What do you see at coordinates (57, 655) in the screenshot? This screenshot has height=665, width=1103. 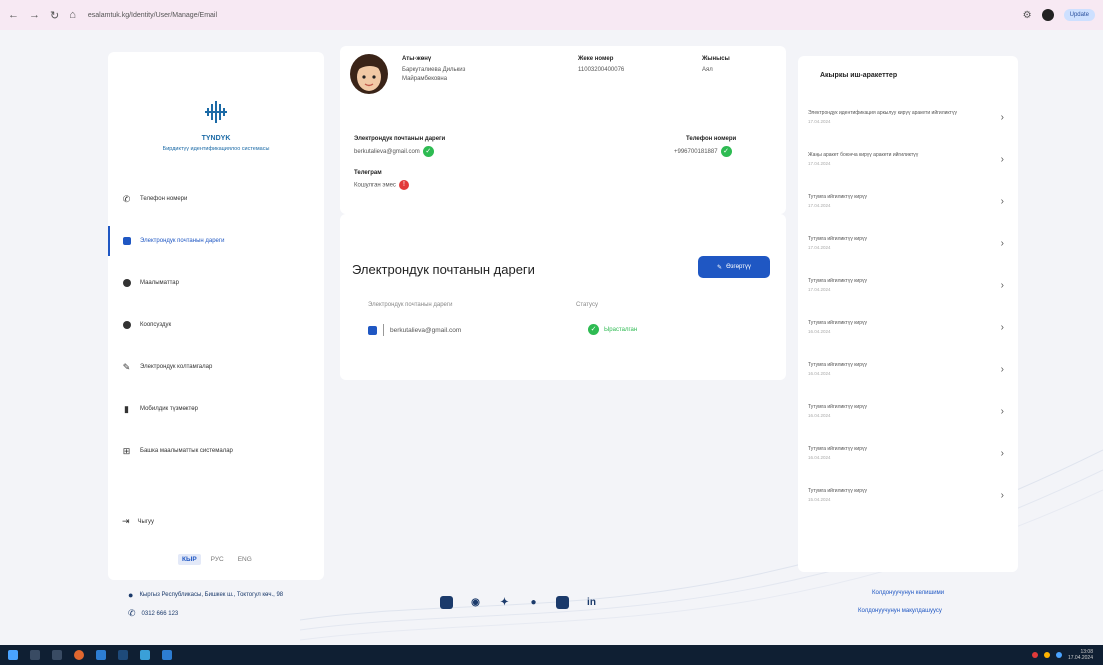 I see `task-view-icon` at bounding box center [57, 655].